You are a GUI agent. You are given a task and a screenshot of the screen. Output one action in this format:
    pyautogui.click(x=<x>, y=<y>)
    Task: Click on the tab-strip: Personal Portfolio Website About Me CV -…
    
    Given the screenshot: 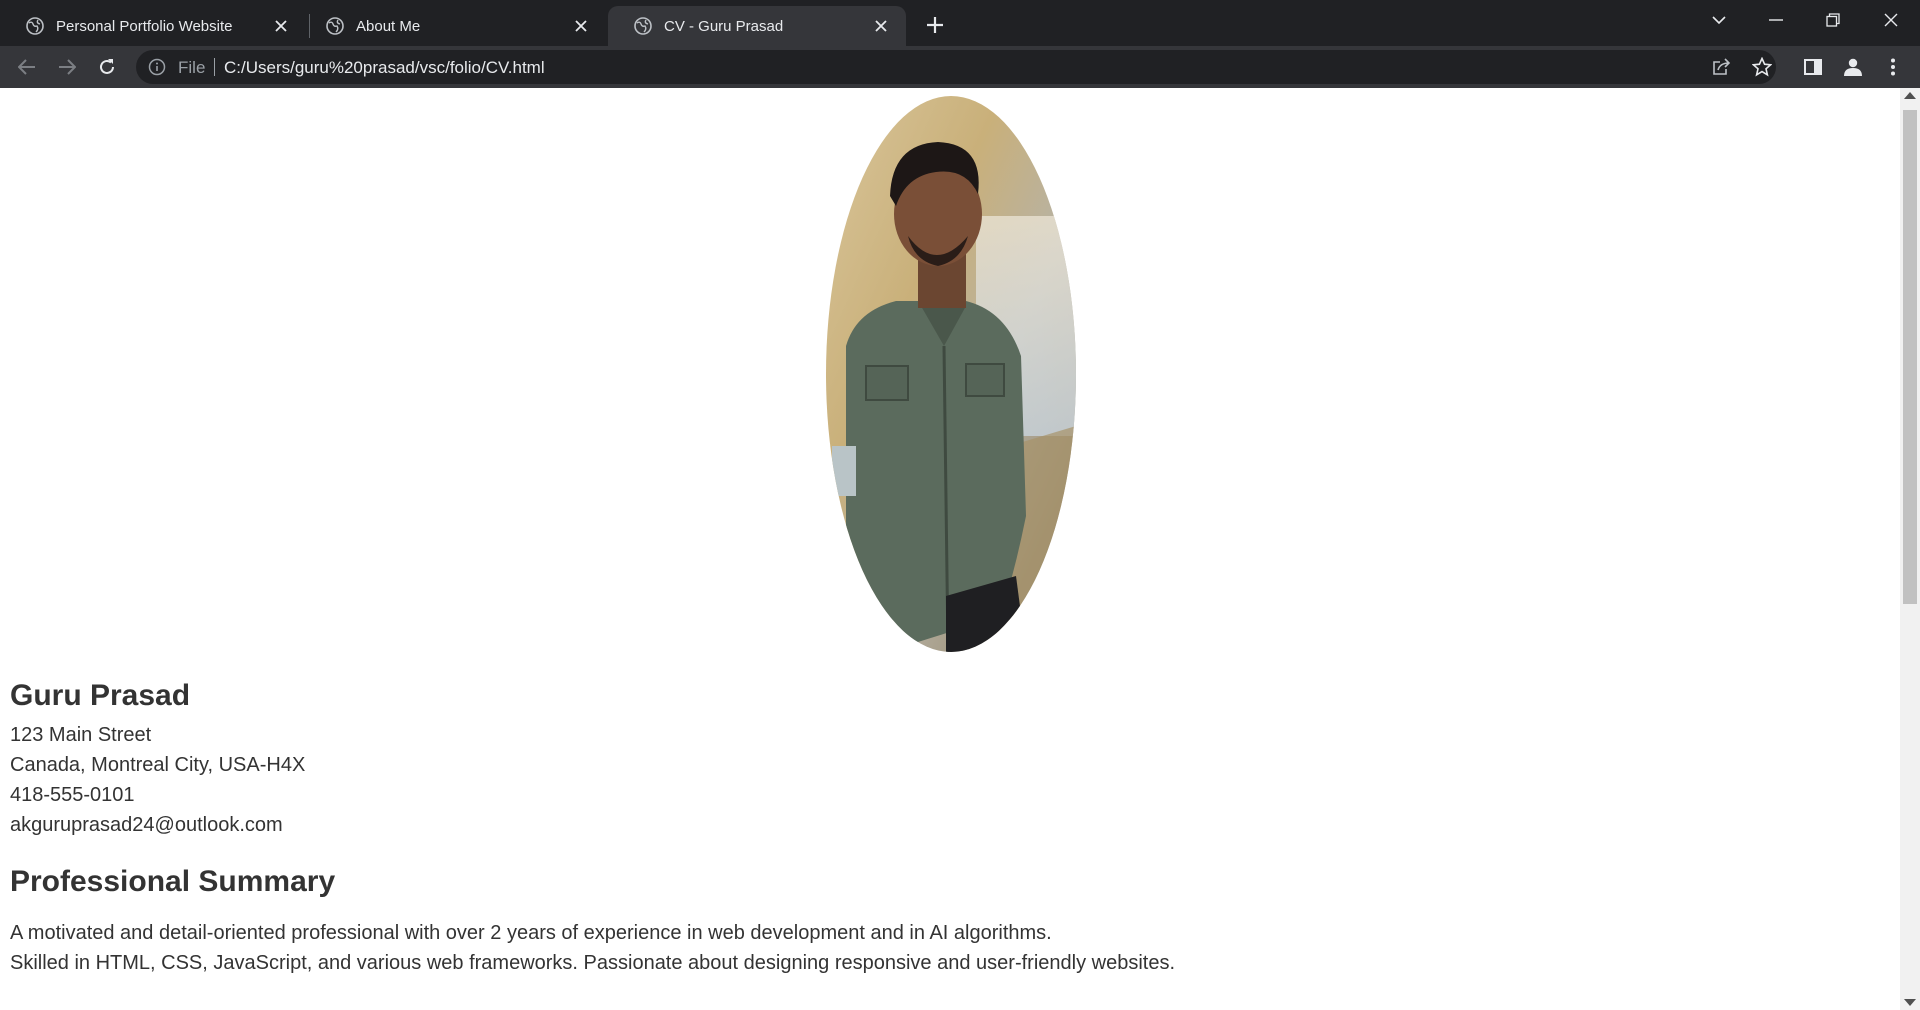 What is the action you would take?
    pyautogui.click(x=960, y=23)
    